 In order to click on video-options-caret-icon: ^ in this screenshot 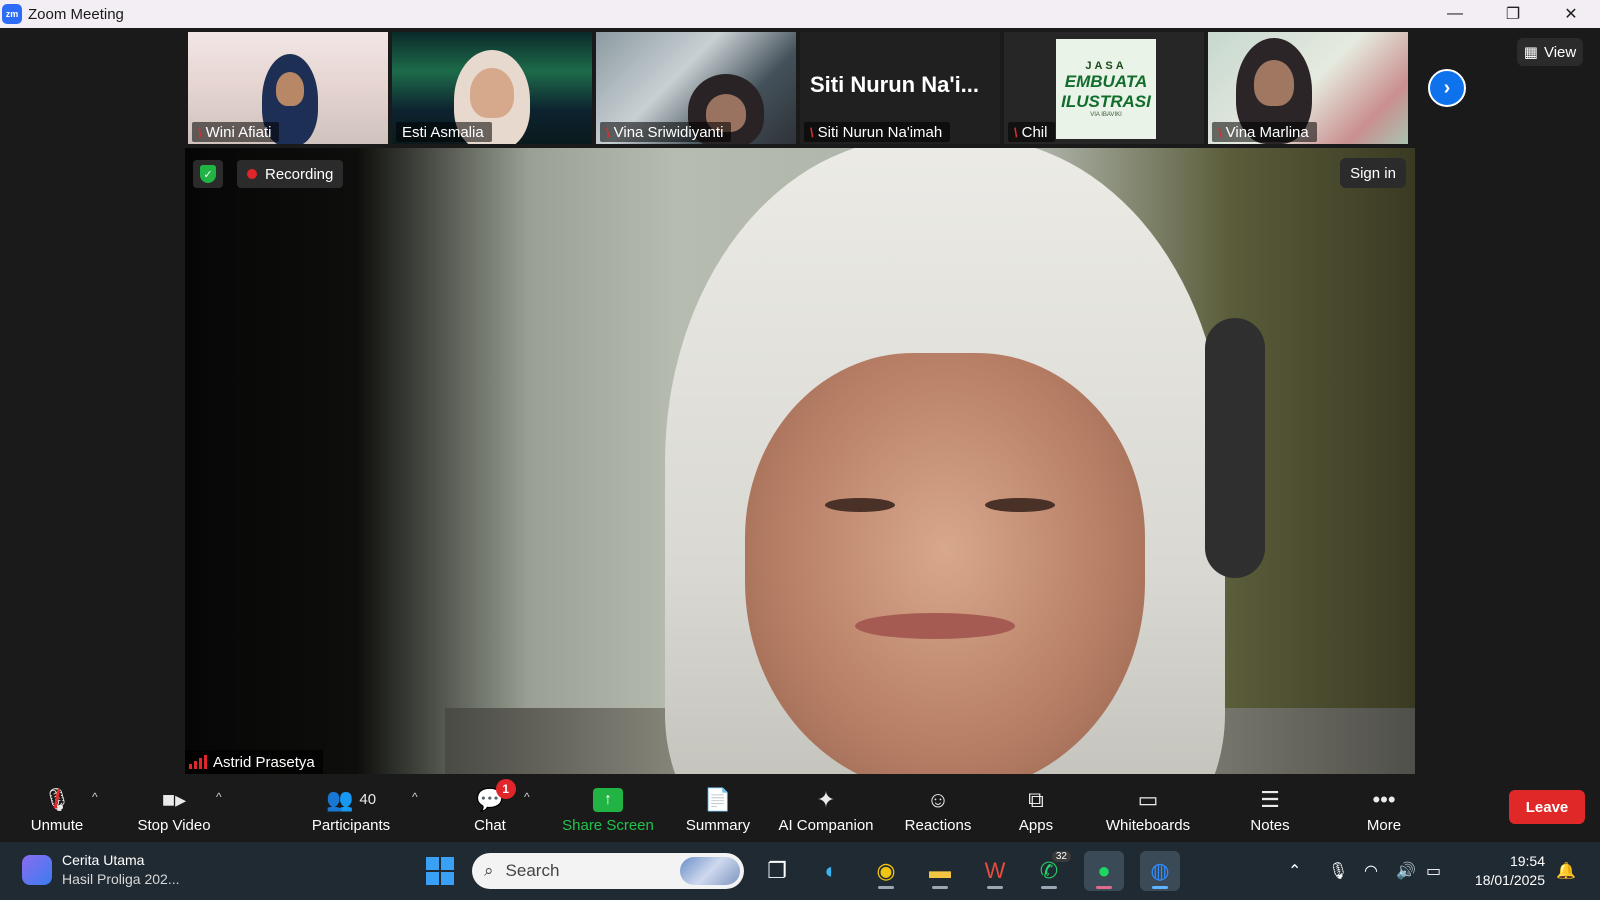, I will do `click(219, 797)`.